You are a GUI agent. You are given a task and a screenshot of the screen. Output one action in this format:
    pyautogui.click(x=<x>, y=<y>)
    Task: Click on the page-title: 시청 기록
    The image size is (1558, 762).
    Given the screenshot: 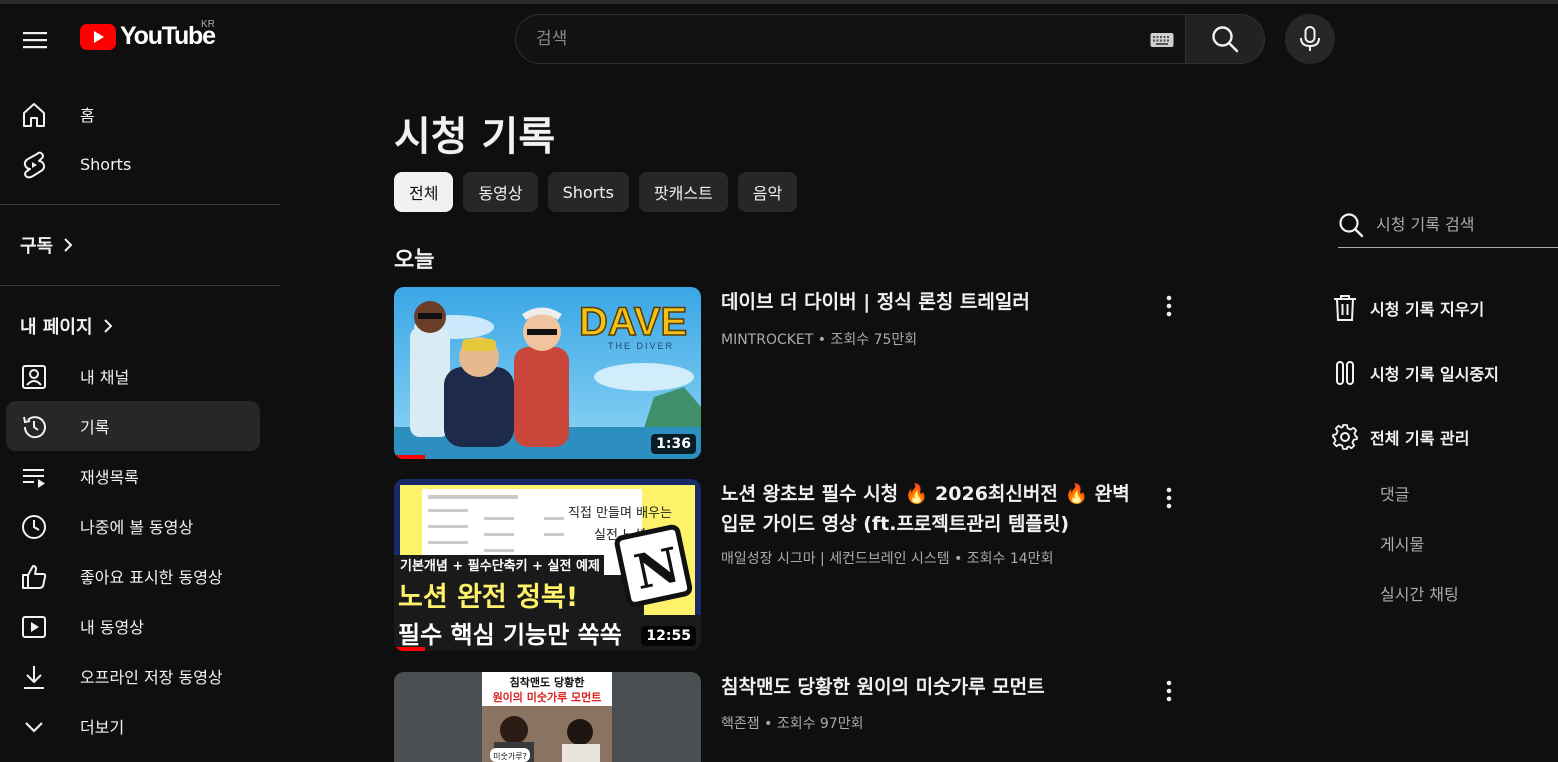 What is the action you would take?
    pyautogui.click(x=475, y=137)
    